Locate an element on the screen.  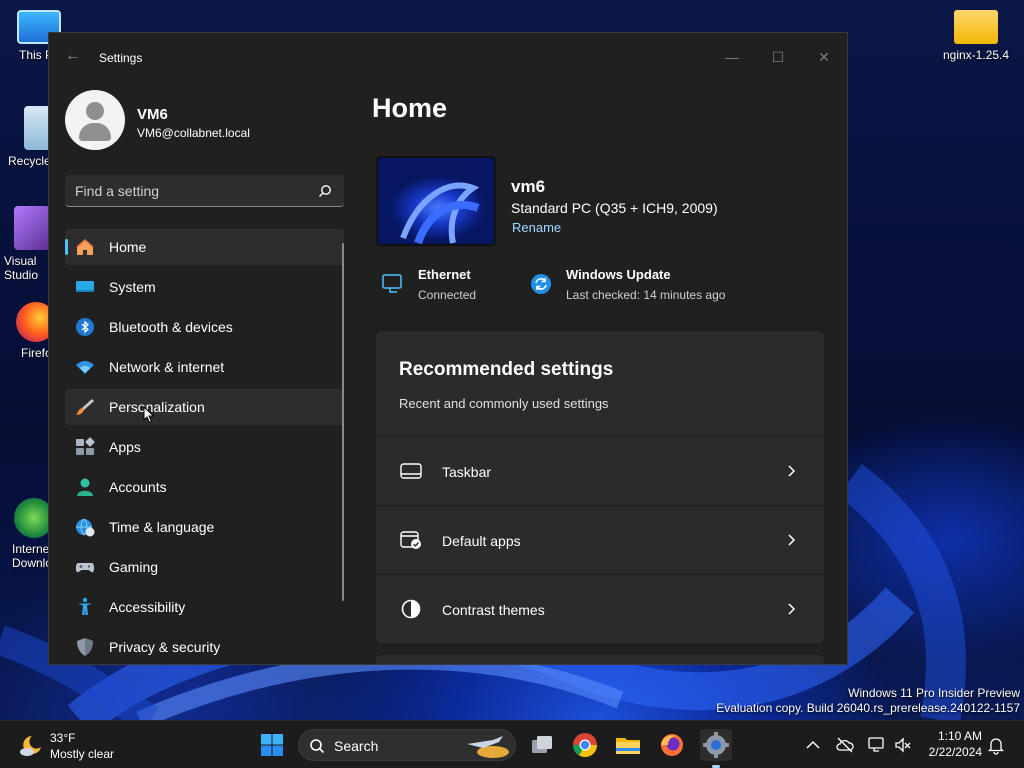
weather-widget: 33°F Mostly clear is located at coordinates (74, 745).